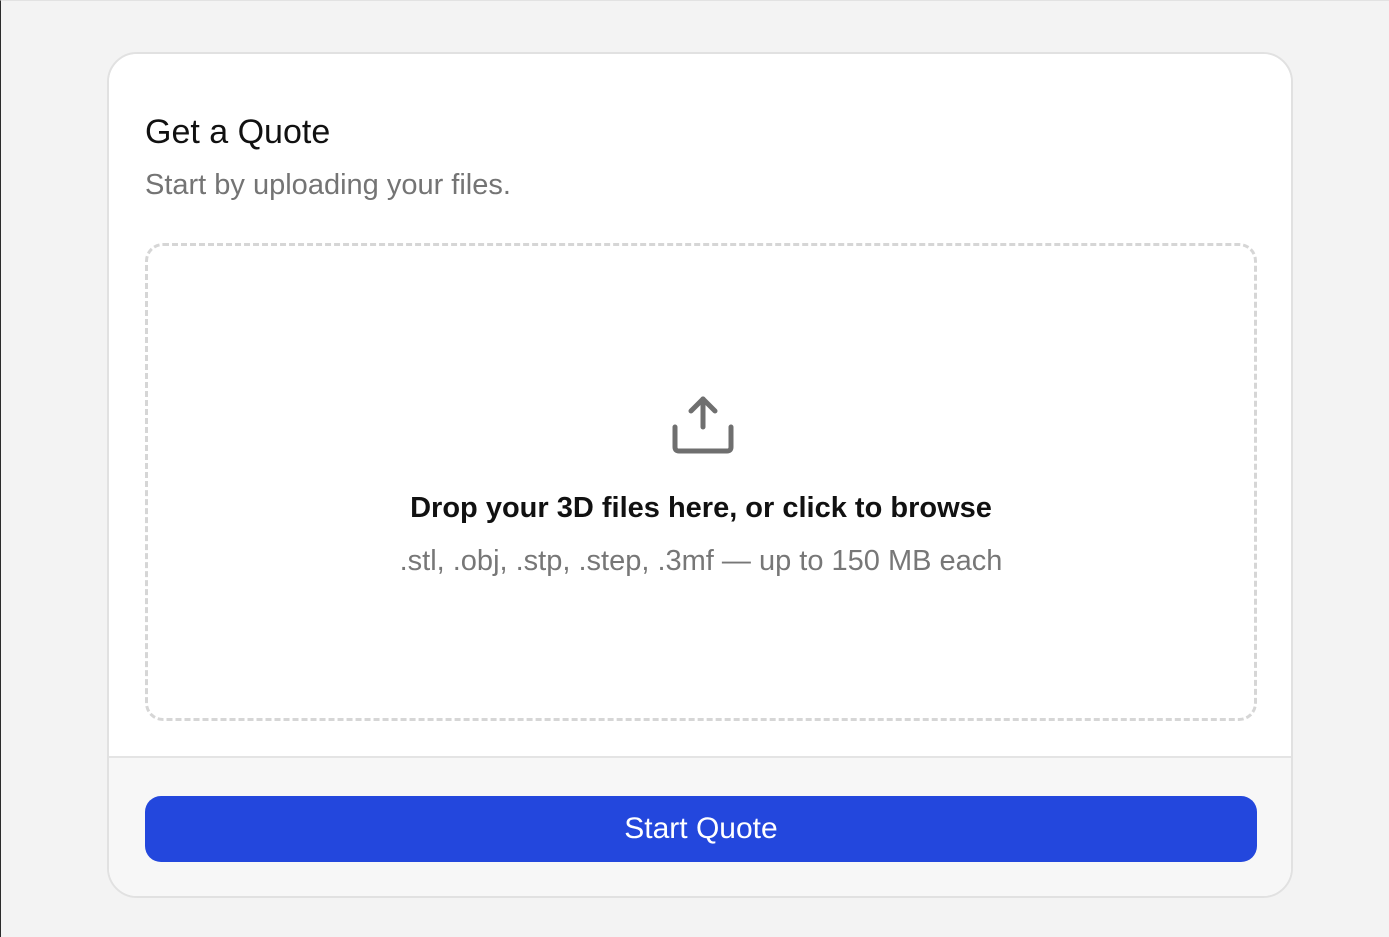 This screenshot has height=937, width=1389. Describe the element at coordinates (703, 425) in the screenshot. I see `upload-icon` at that location.